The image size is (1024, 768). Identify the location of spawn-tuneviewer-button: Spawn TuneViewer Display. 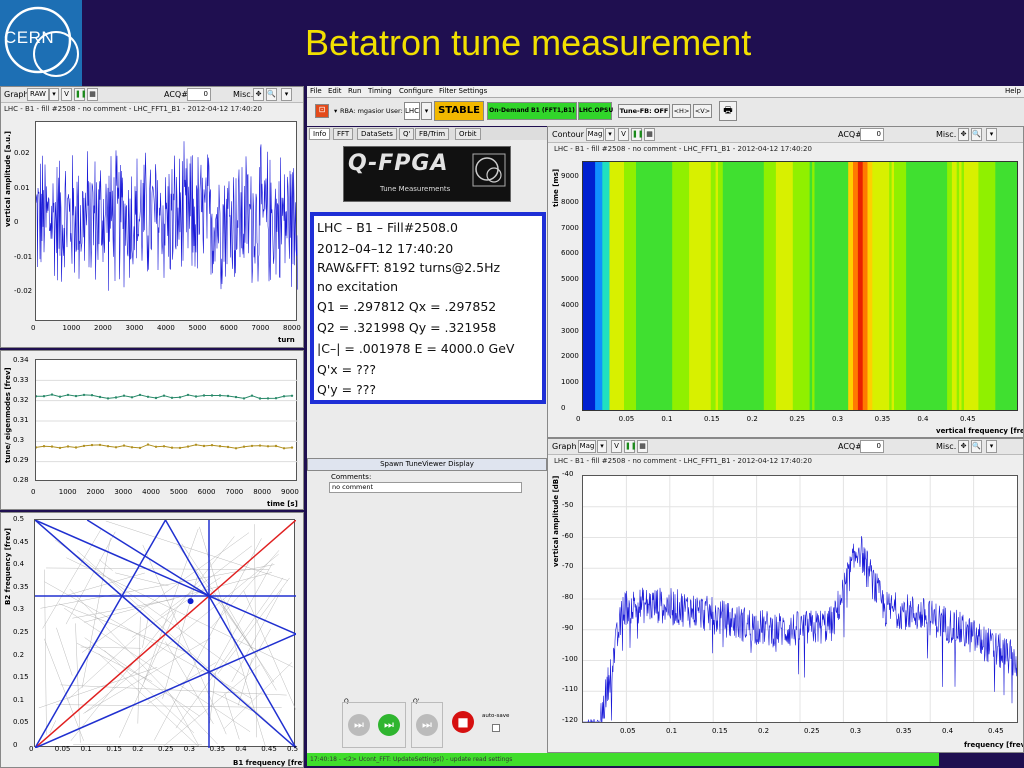
(427, 464).